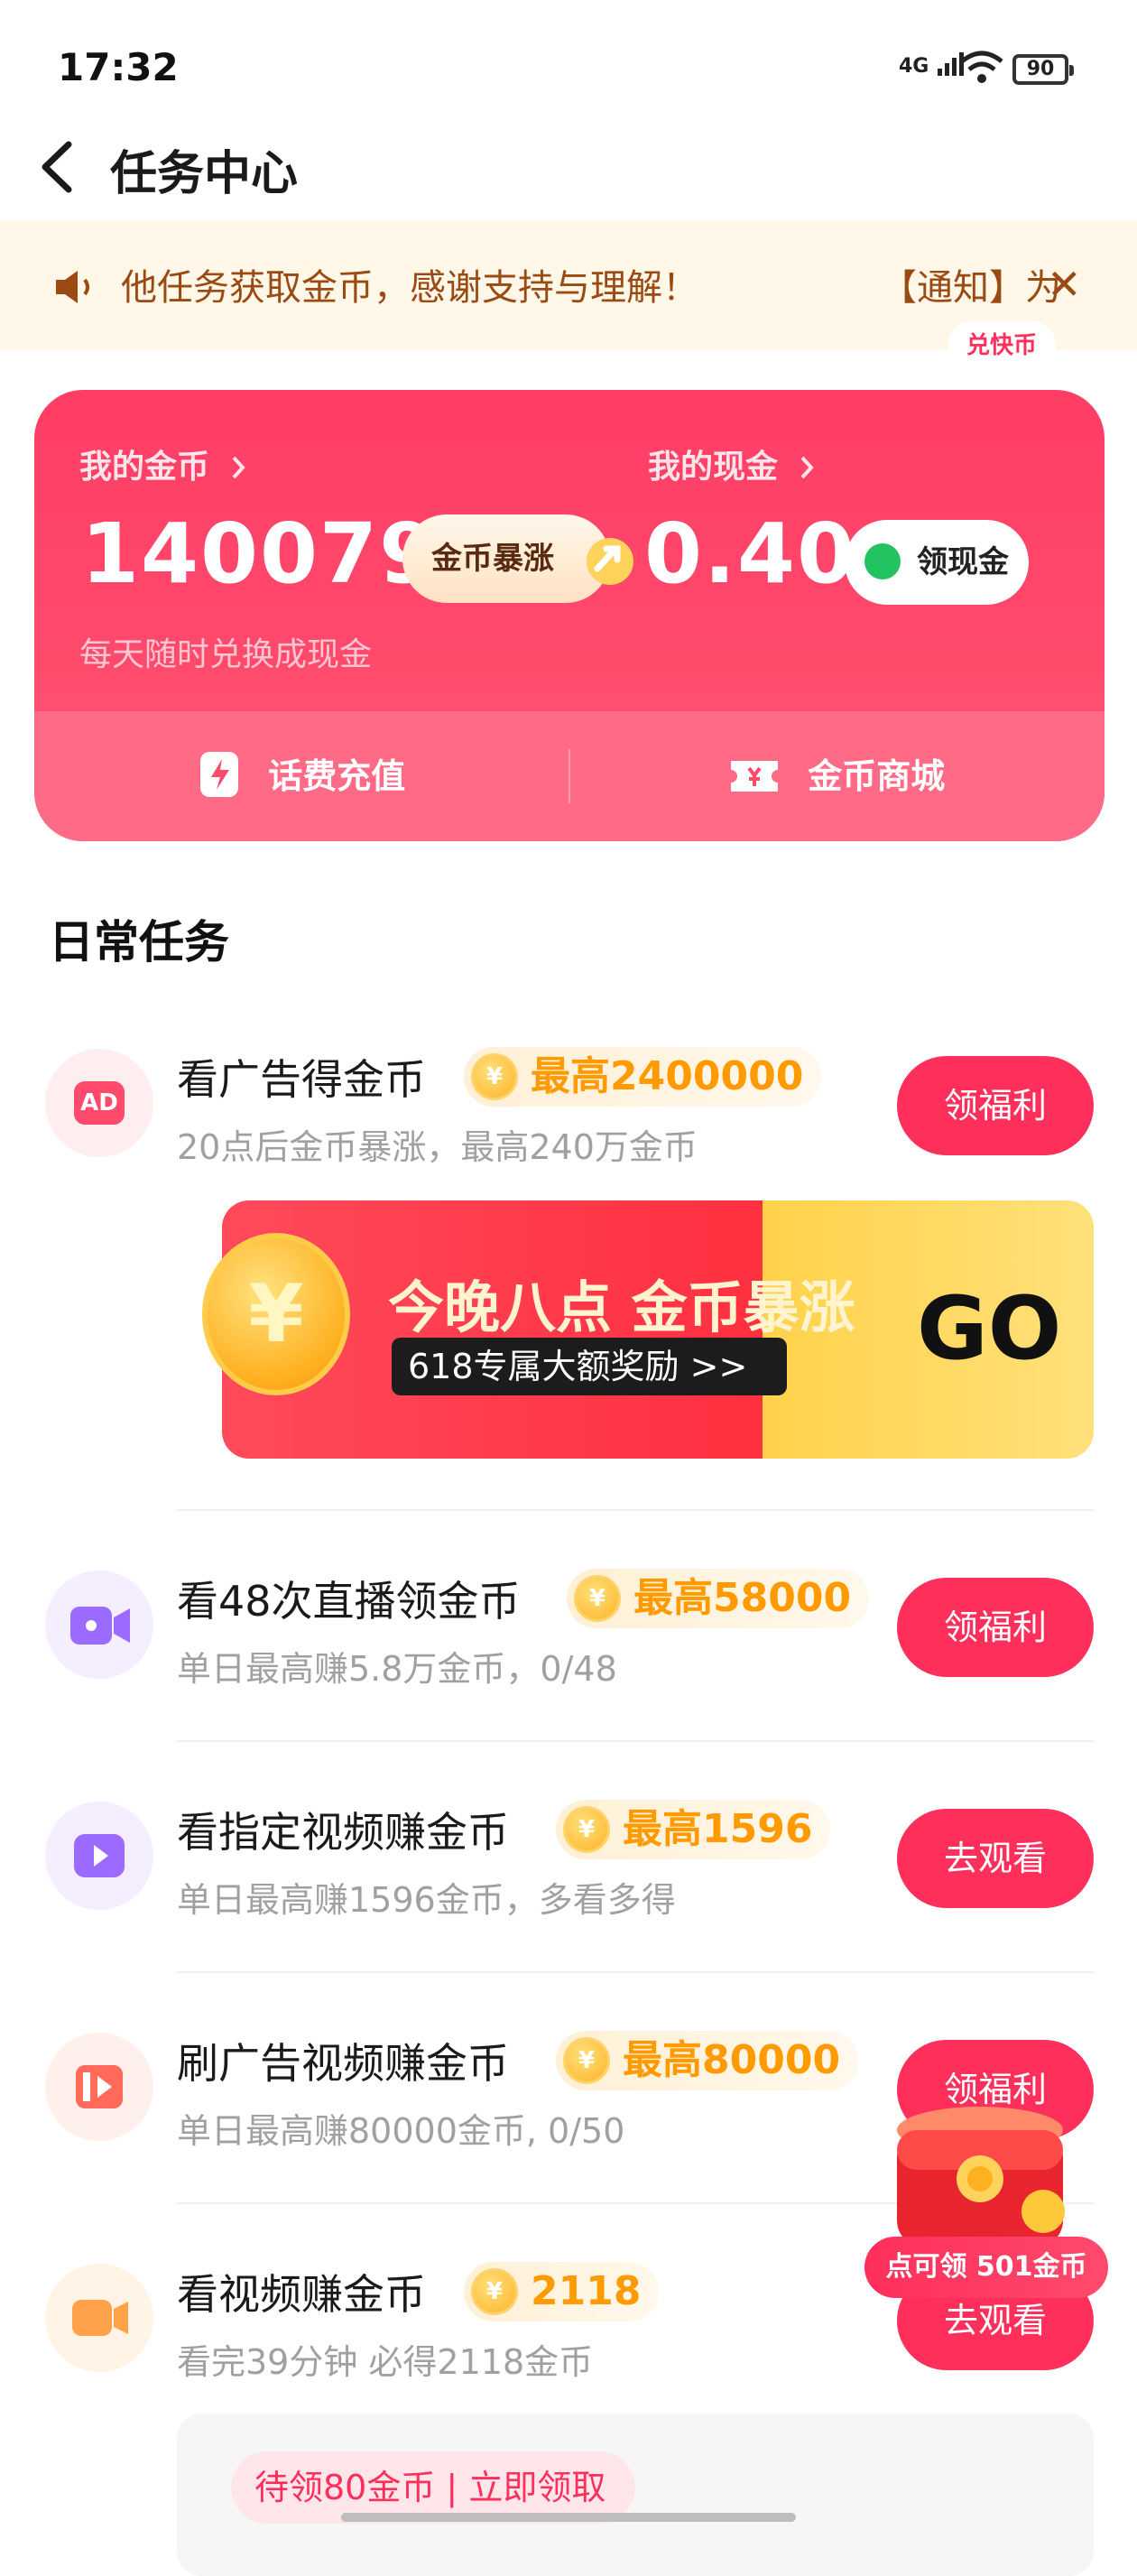 This screenshot has width=1137, height=2576. I want to click on task-title: 看48次直播领金币, so click(349, 1602).